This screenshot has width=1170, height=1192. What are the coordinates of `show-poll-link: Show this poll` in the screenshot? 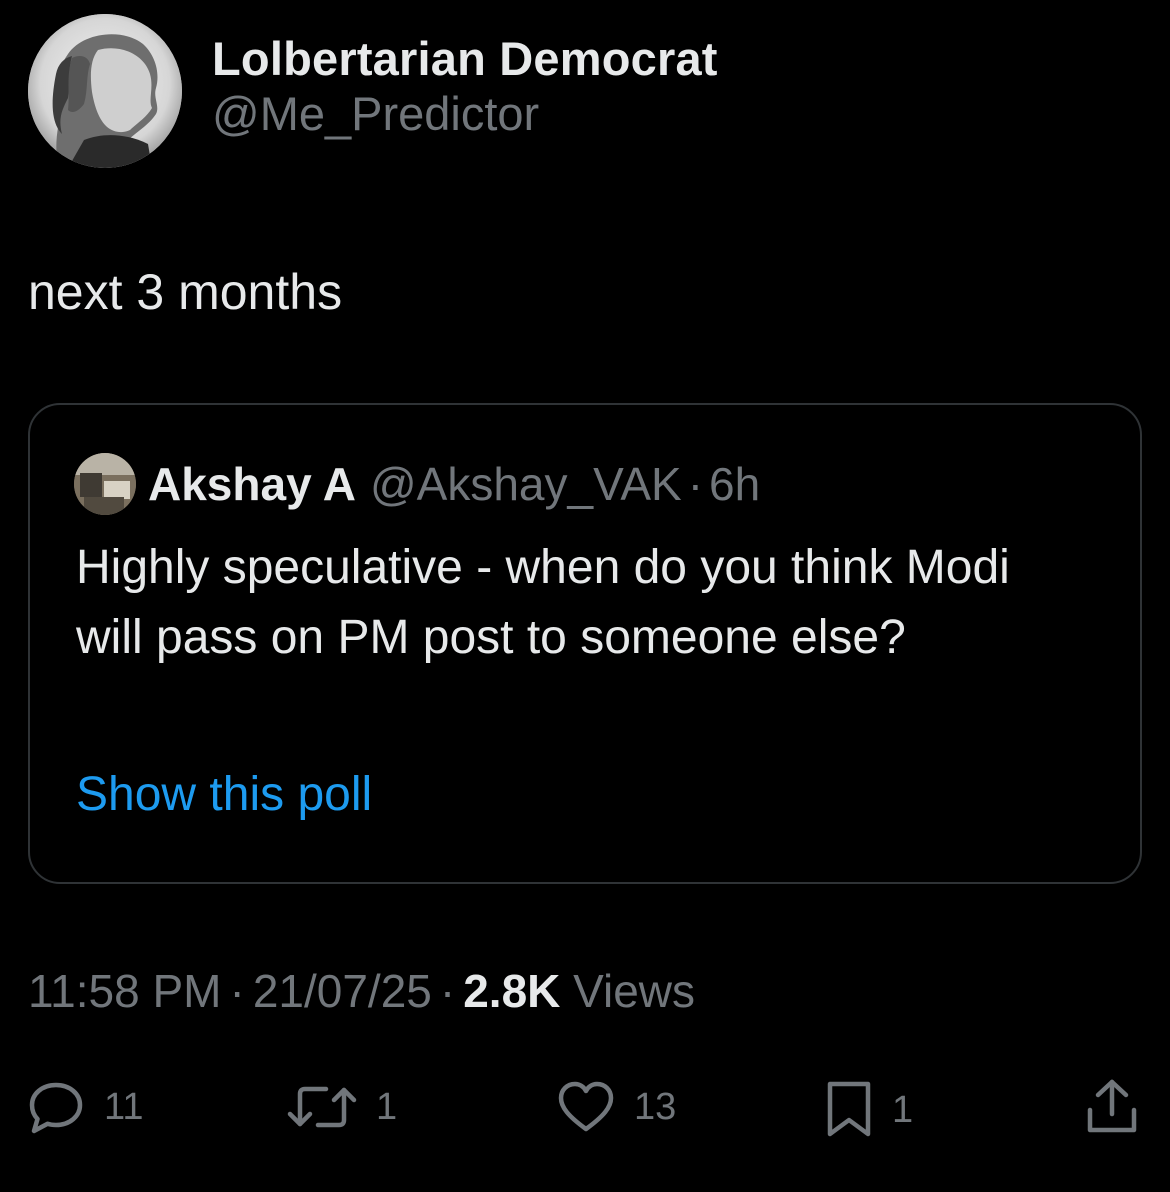 It's located at (224, 794).